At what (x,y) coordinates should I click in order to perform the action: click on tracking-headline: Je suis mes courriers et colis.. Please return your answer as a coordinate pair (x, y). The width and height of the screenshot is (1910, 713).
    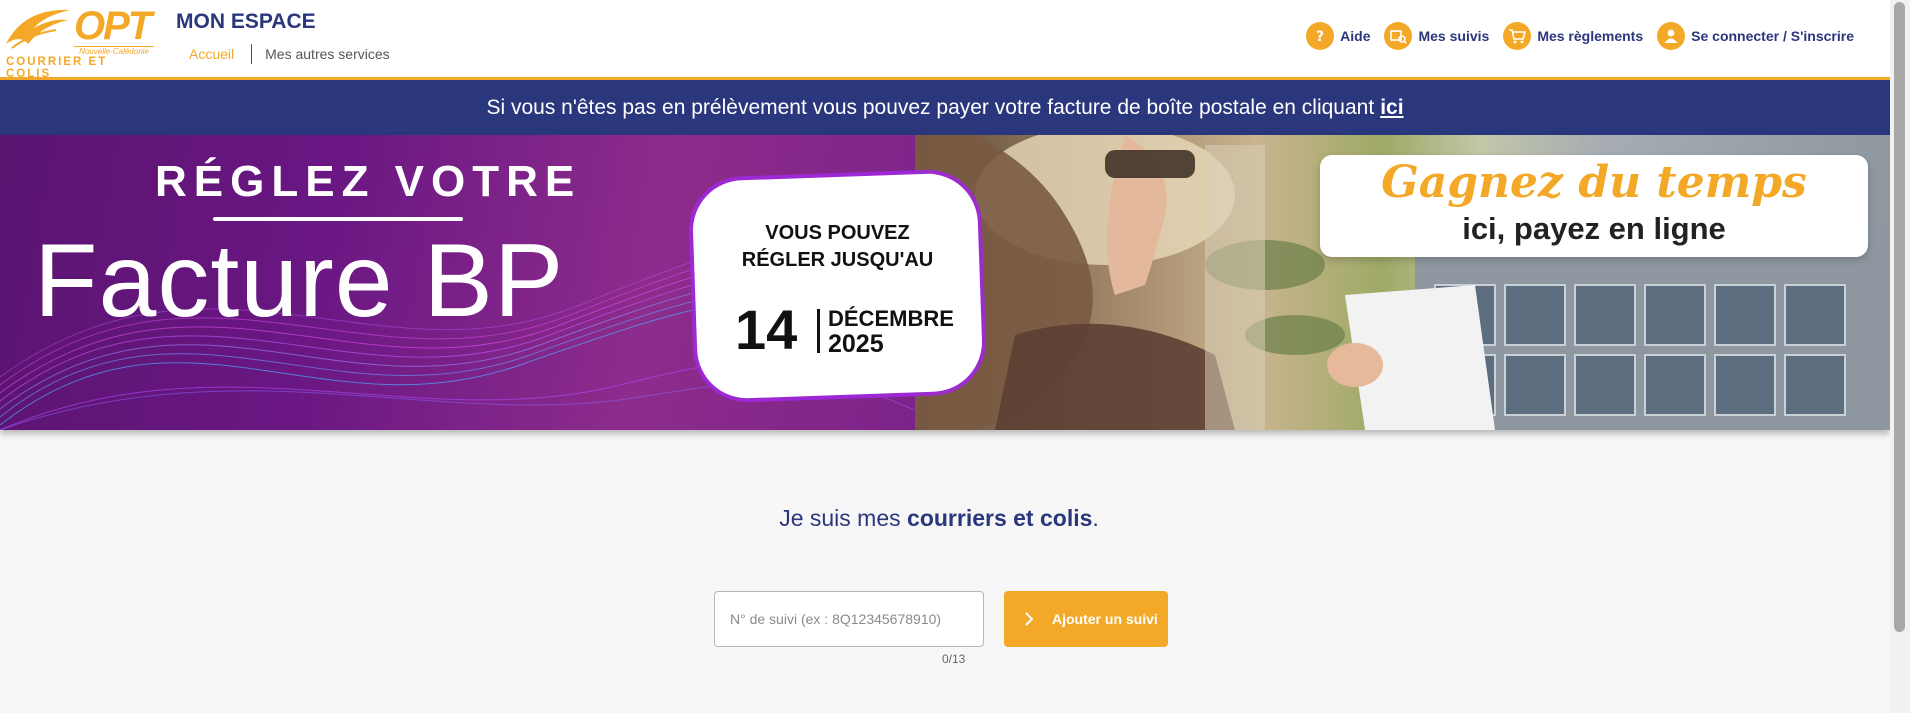
    Looking at the image, I should click on (939, 518).